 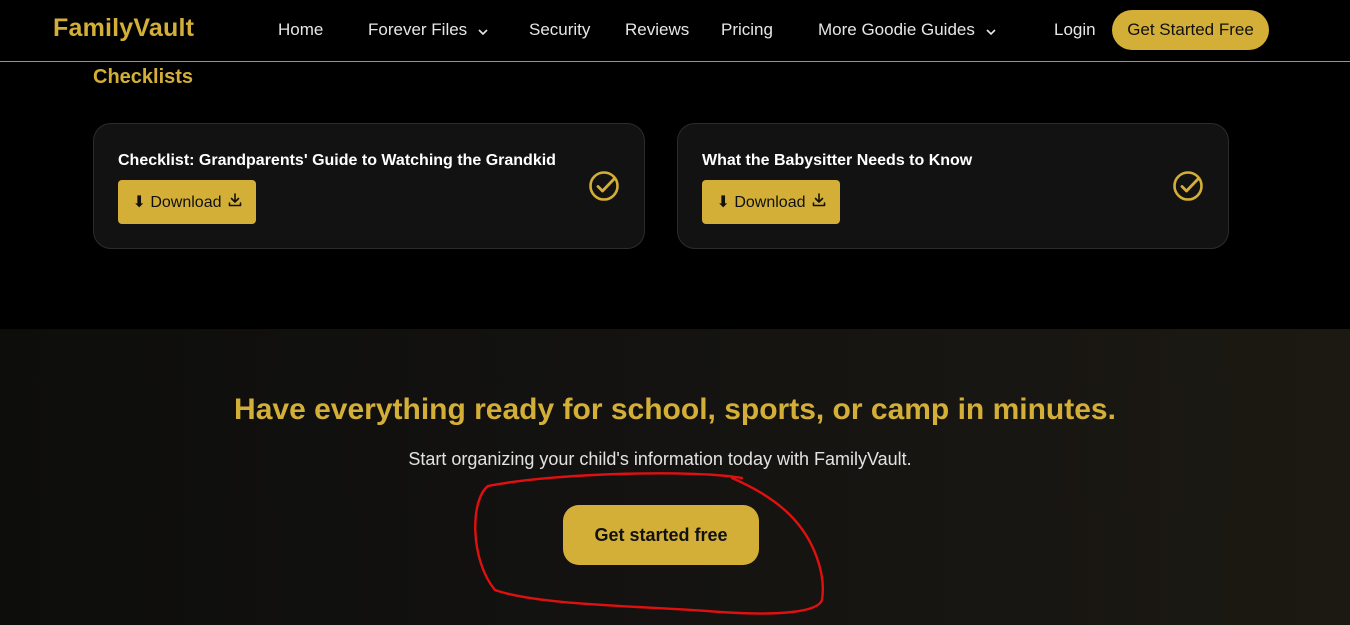 I want to click on nav-link-label: Security, so click(x=560, y=29).